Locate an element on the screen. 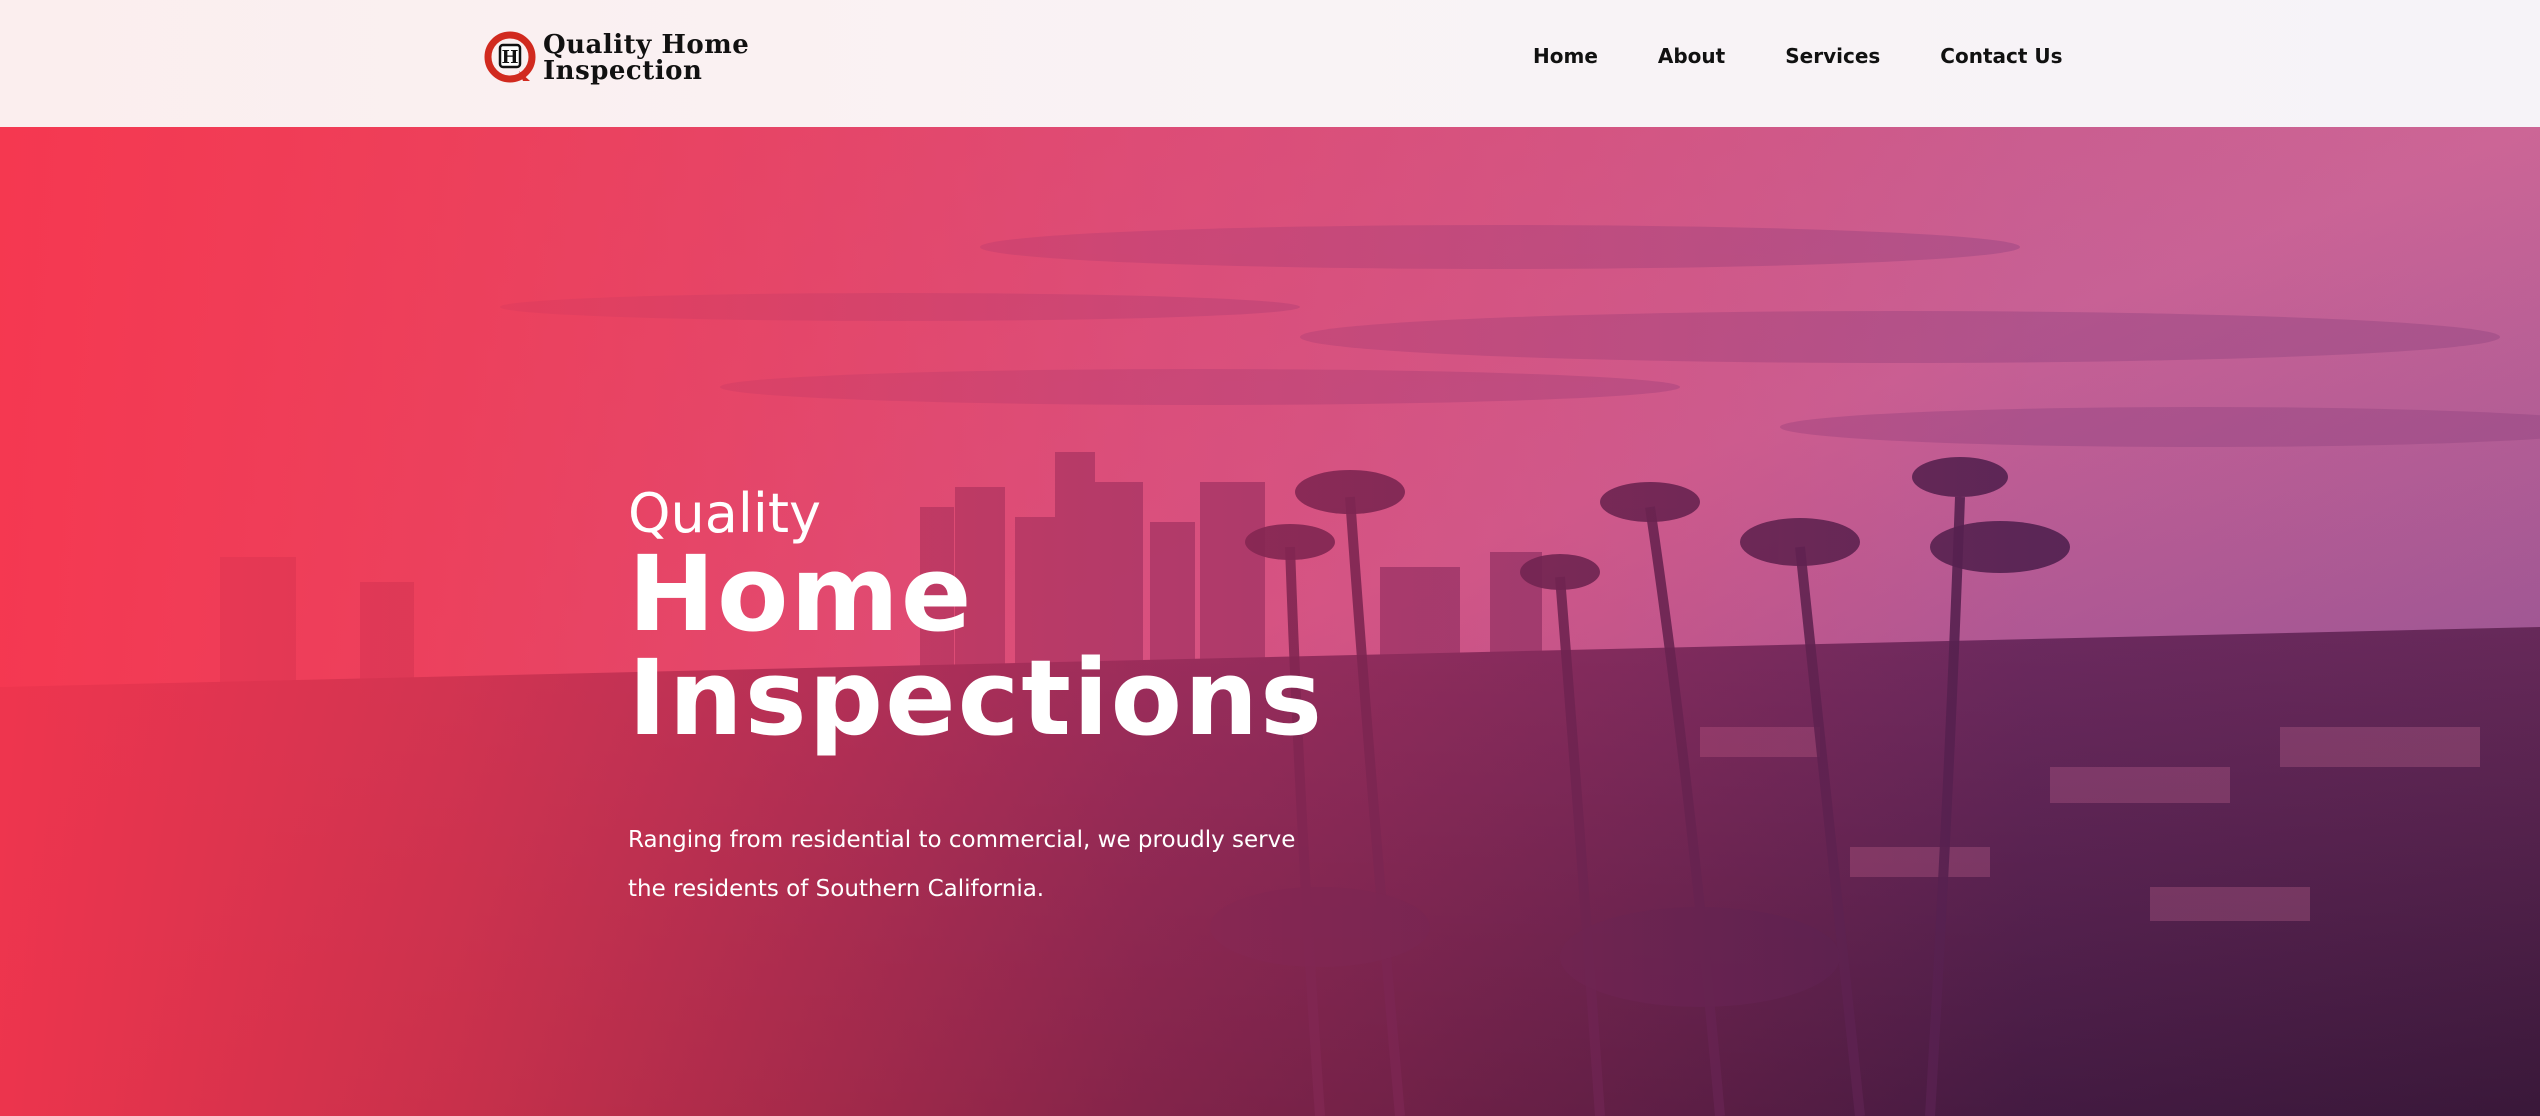 This screenshot has height=1116, width=2540. nav-about: About is located at coordinates (1691, 56).